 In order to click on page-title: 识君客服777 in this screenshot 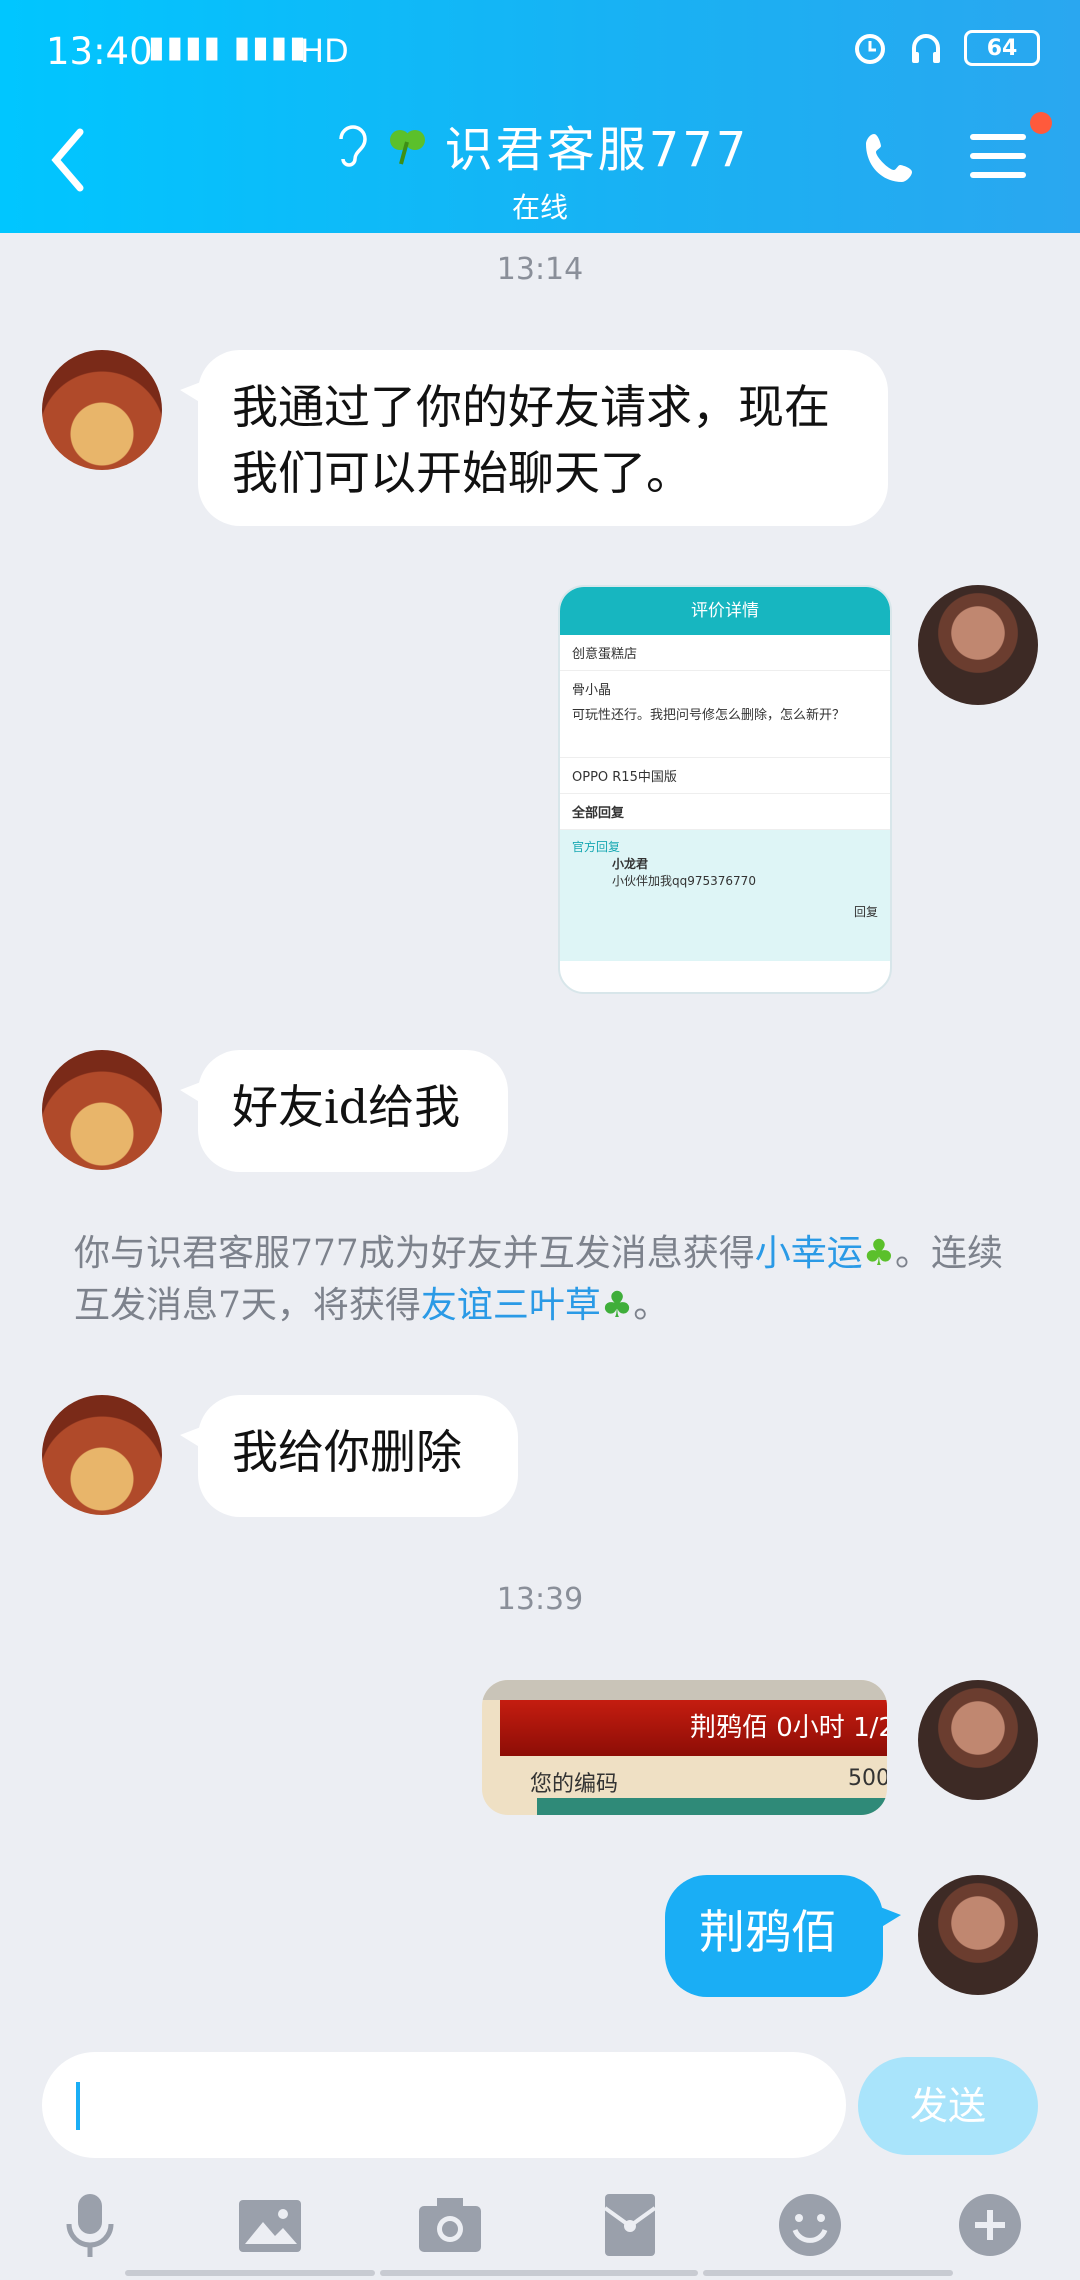, I will do `click(540, 145)`.